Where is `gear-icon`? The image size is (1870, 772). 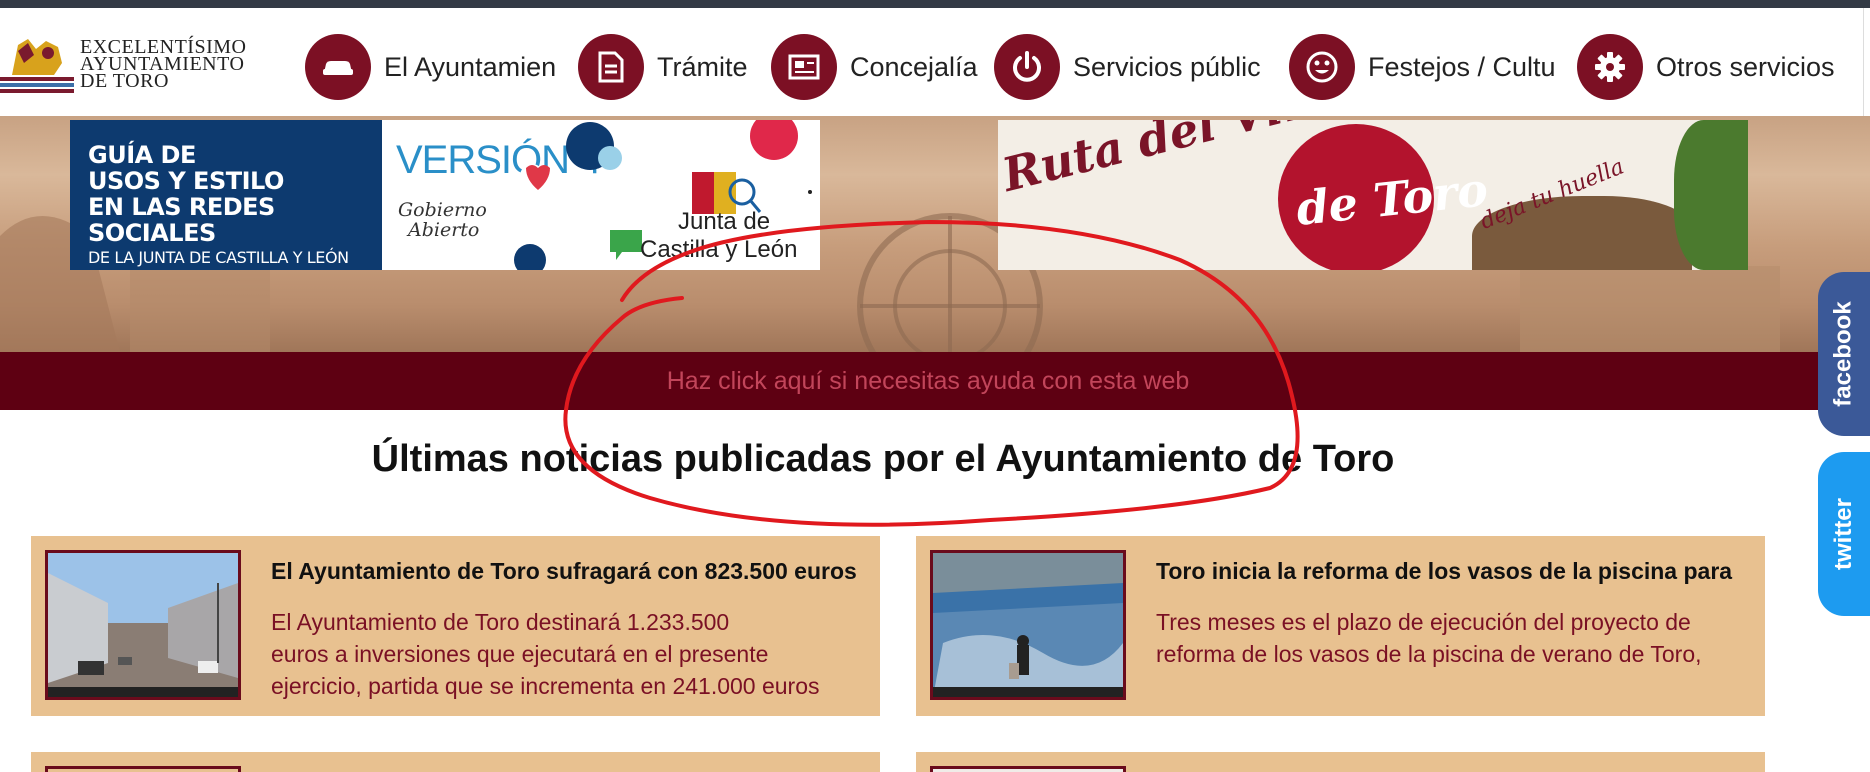
gear-icon is located at coordinates (1610, 67).